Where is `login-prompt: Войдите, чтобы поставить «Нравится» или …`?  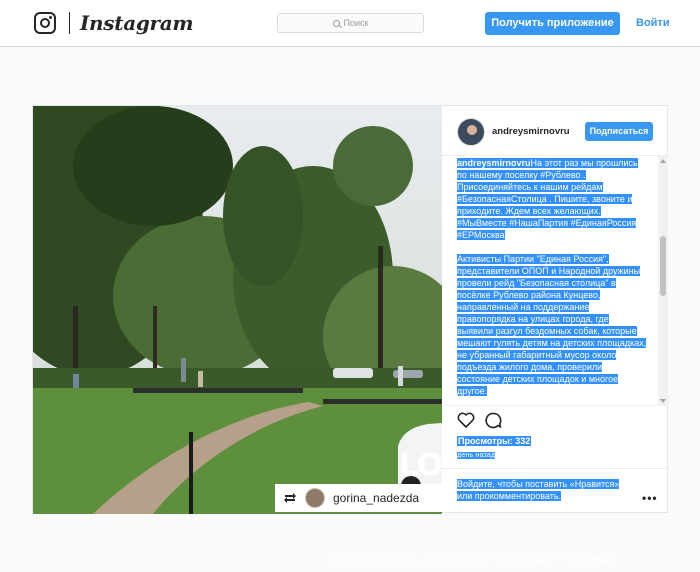
login-prompt: Войдите, чтобы поставить «Нравится» или … is located at coordinates (542, 490).